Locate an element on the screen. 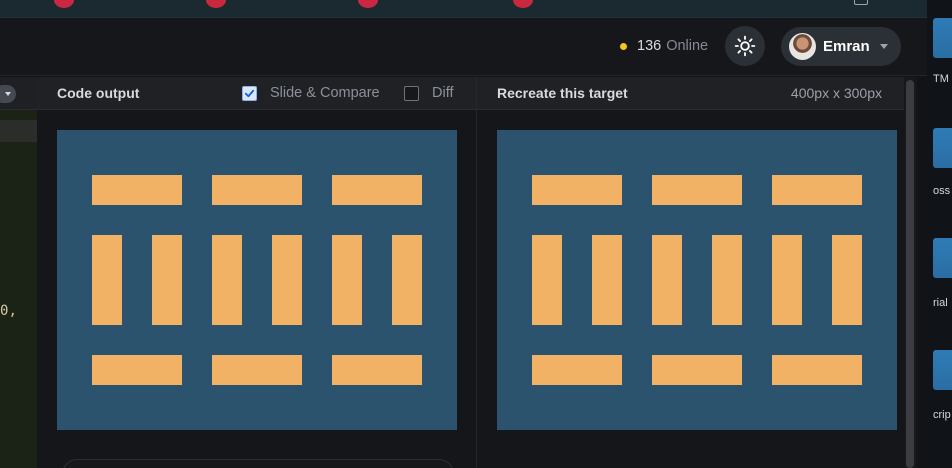 The width and height of the screenshot is (952, 468). panel-title: Recreate this target is located at coordinates (562, 93).